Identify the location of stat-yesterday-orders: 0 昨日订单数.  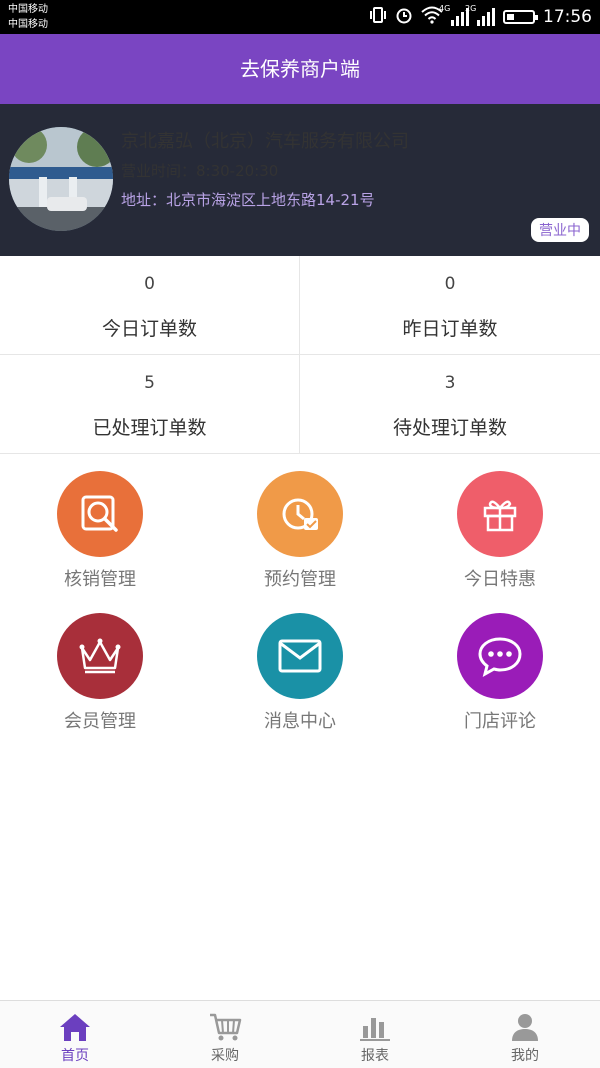
(450, 305).